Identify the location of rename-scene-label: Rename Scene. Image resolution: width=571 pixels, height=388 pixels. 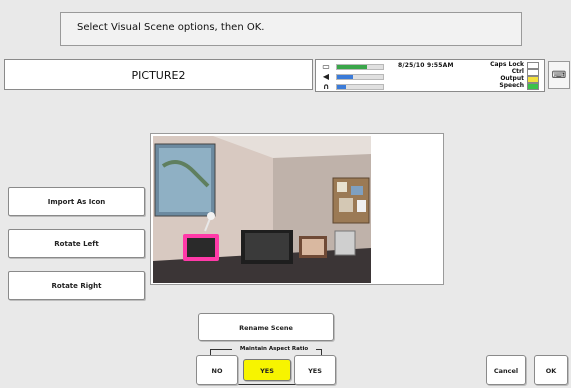
(266, 328).